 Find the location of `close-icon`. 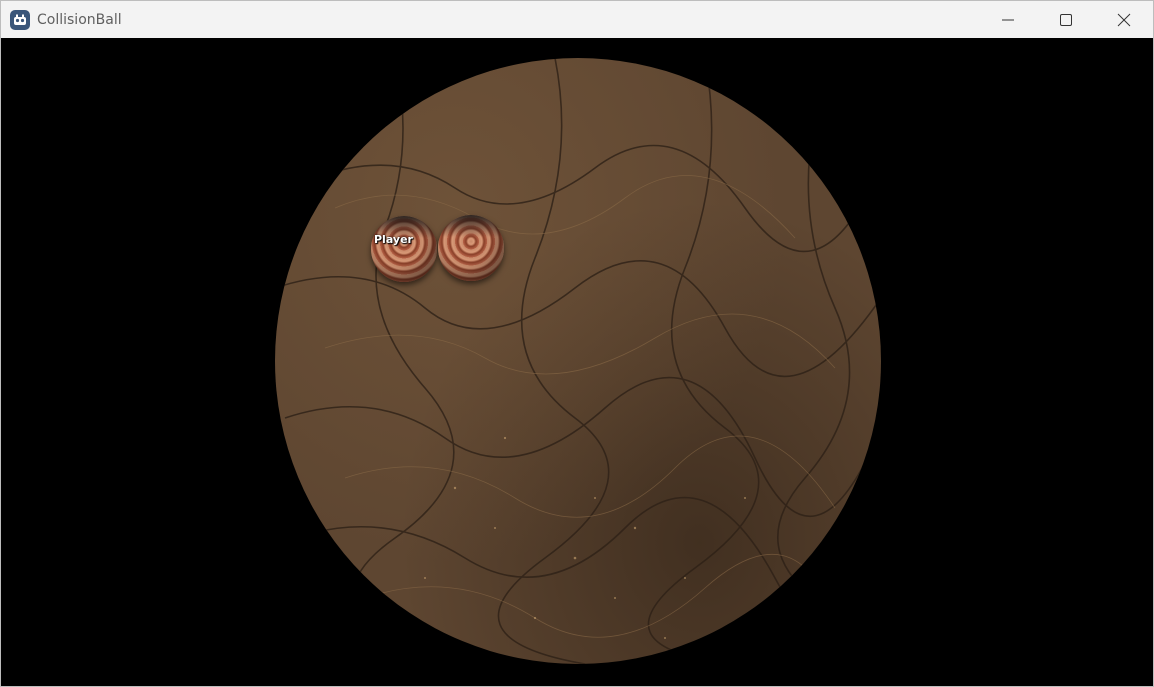

close-icon is located at coordinates (1124, 19).